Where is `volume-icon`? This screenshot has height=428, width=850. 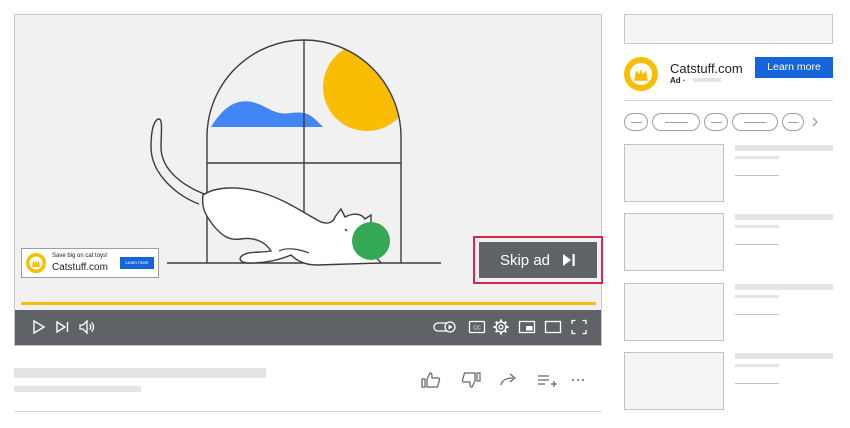 volume-icon is located at coordinates (87, 327).